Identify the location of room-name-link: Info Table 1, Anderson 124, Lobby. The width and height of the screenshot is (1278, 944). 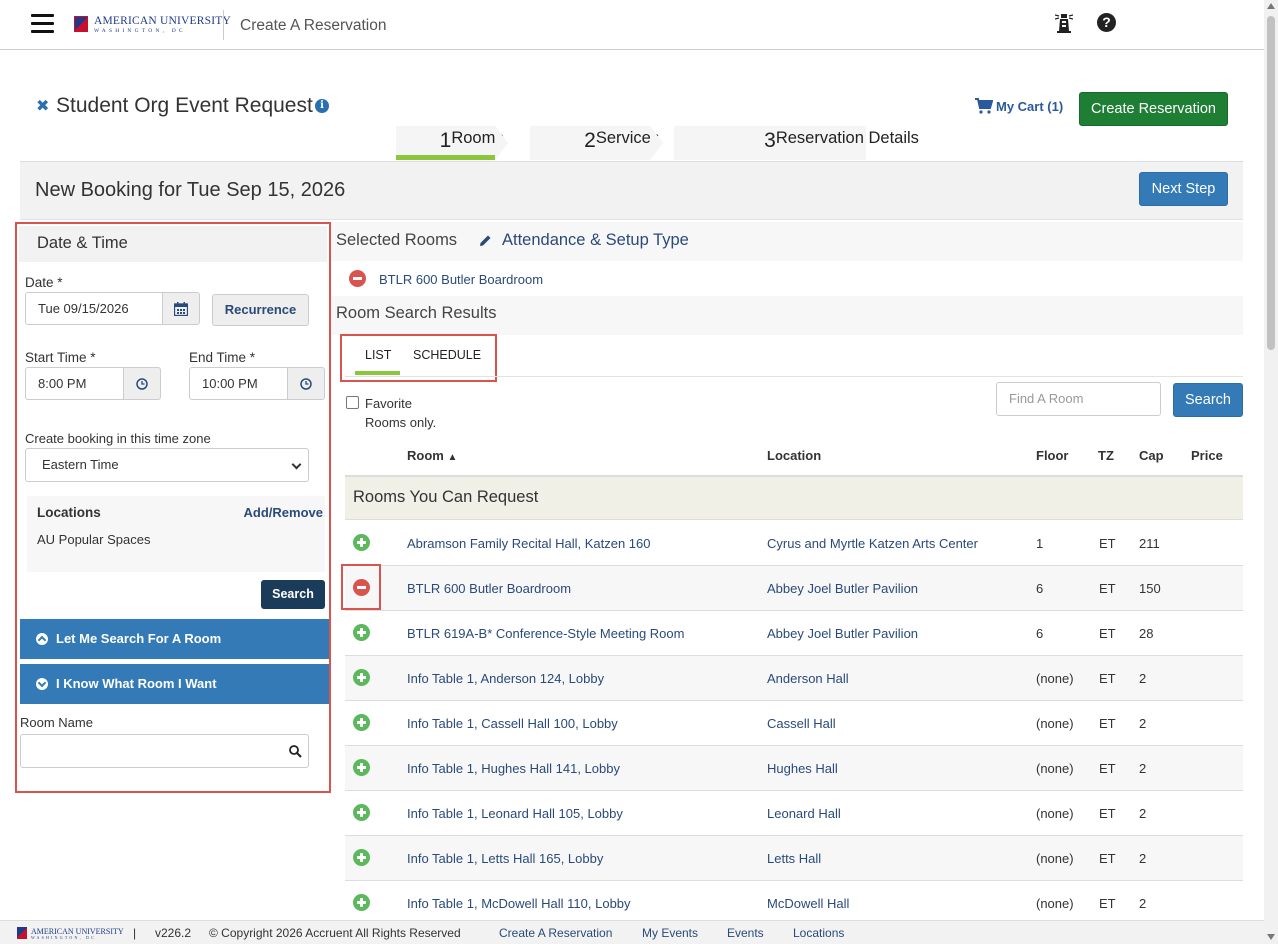
(505, 678).